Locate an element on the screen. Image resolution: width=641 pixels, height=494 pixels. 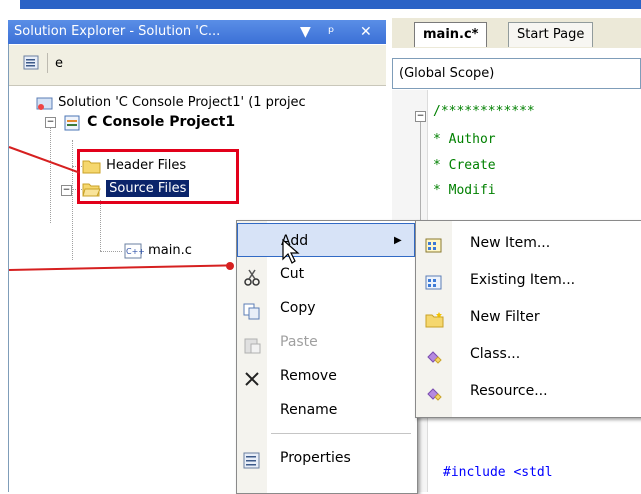
menu-item-label: Paste is located at coordinates (299, 342).